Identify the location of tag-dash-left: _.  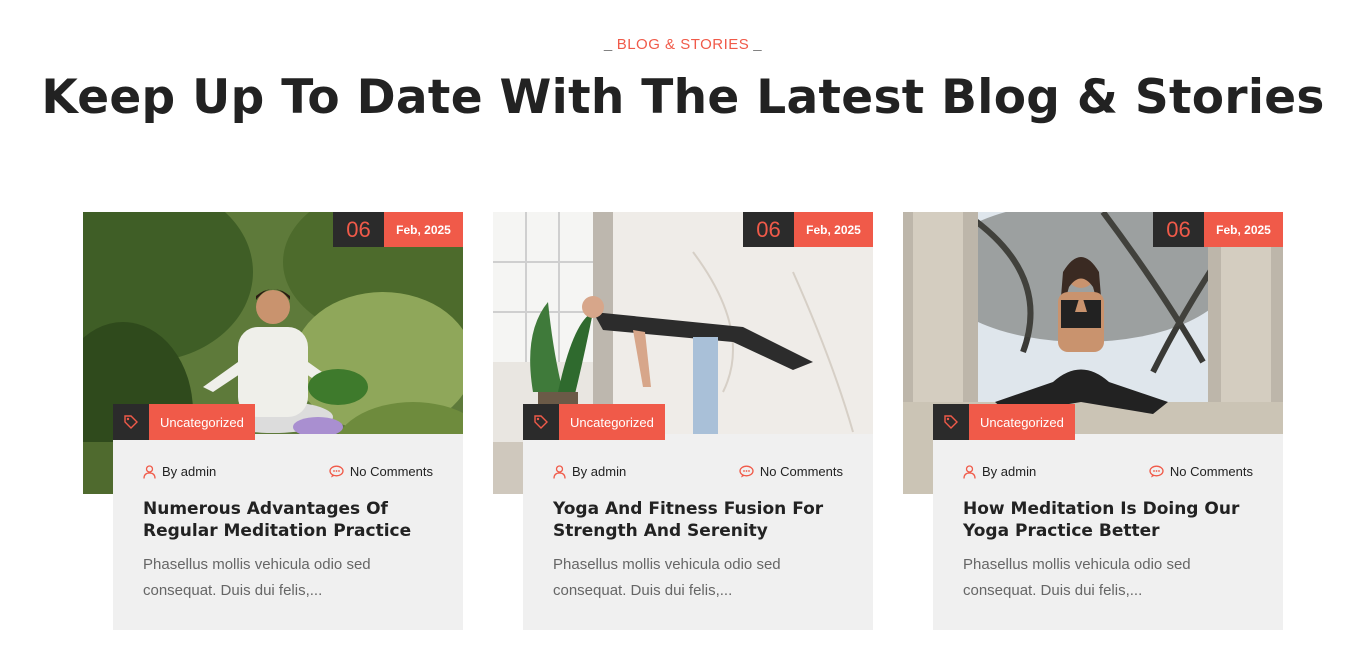
(608, 44).